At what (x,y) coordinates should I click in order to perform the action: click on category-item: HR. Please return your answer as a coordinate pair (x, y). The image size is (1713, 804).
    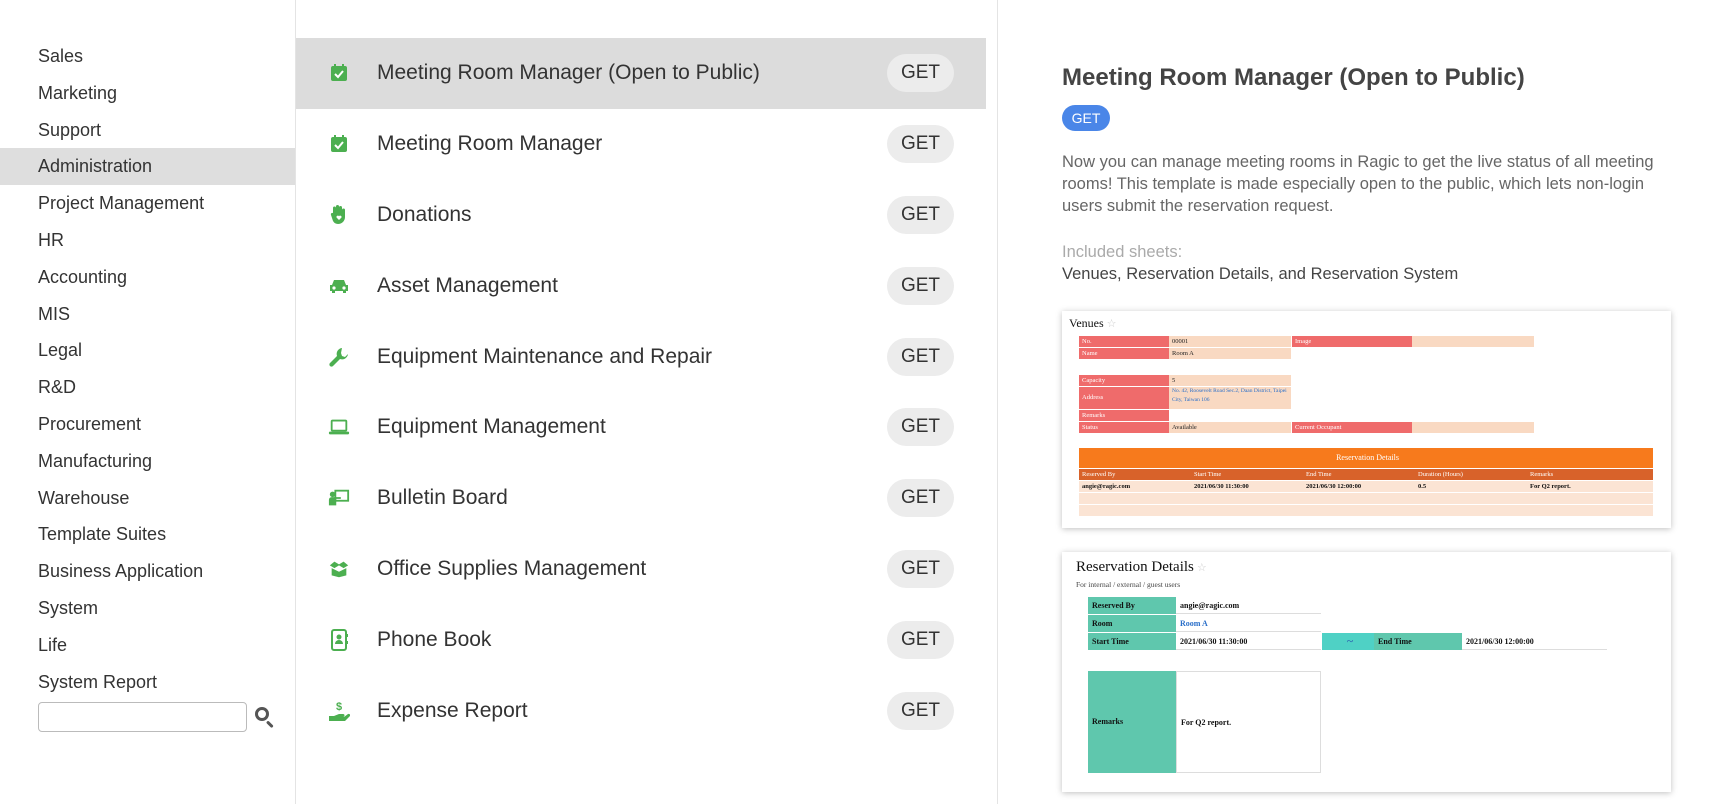
    Looking at the image, I should click on (147, 240).